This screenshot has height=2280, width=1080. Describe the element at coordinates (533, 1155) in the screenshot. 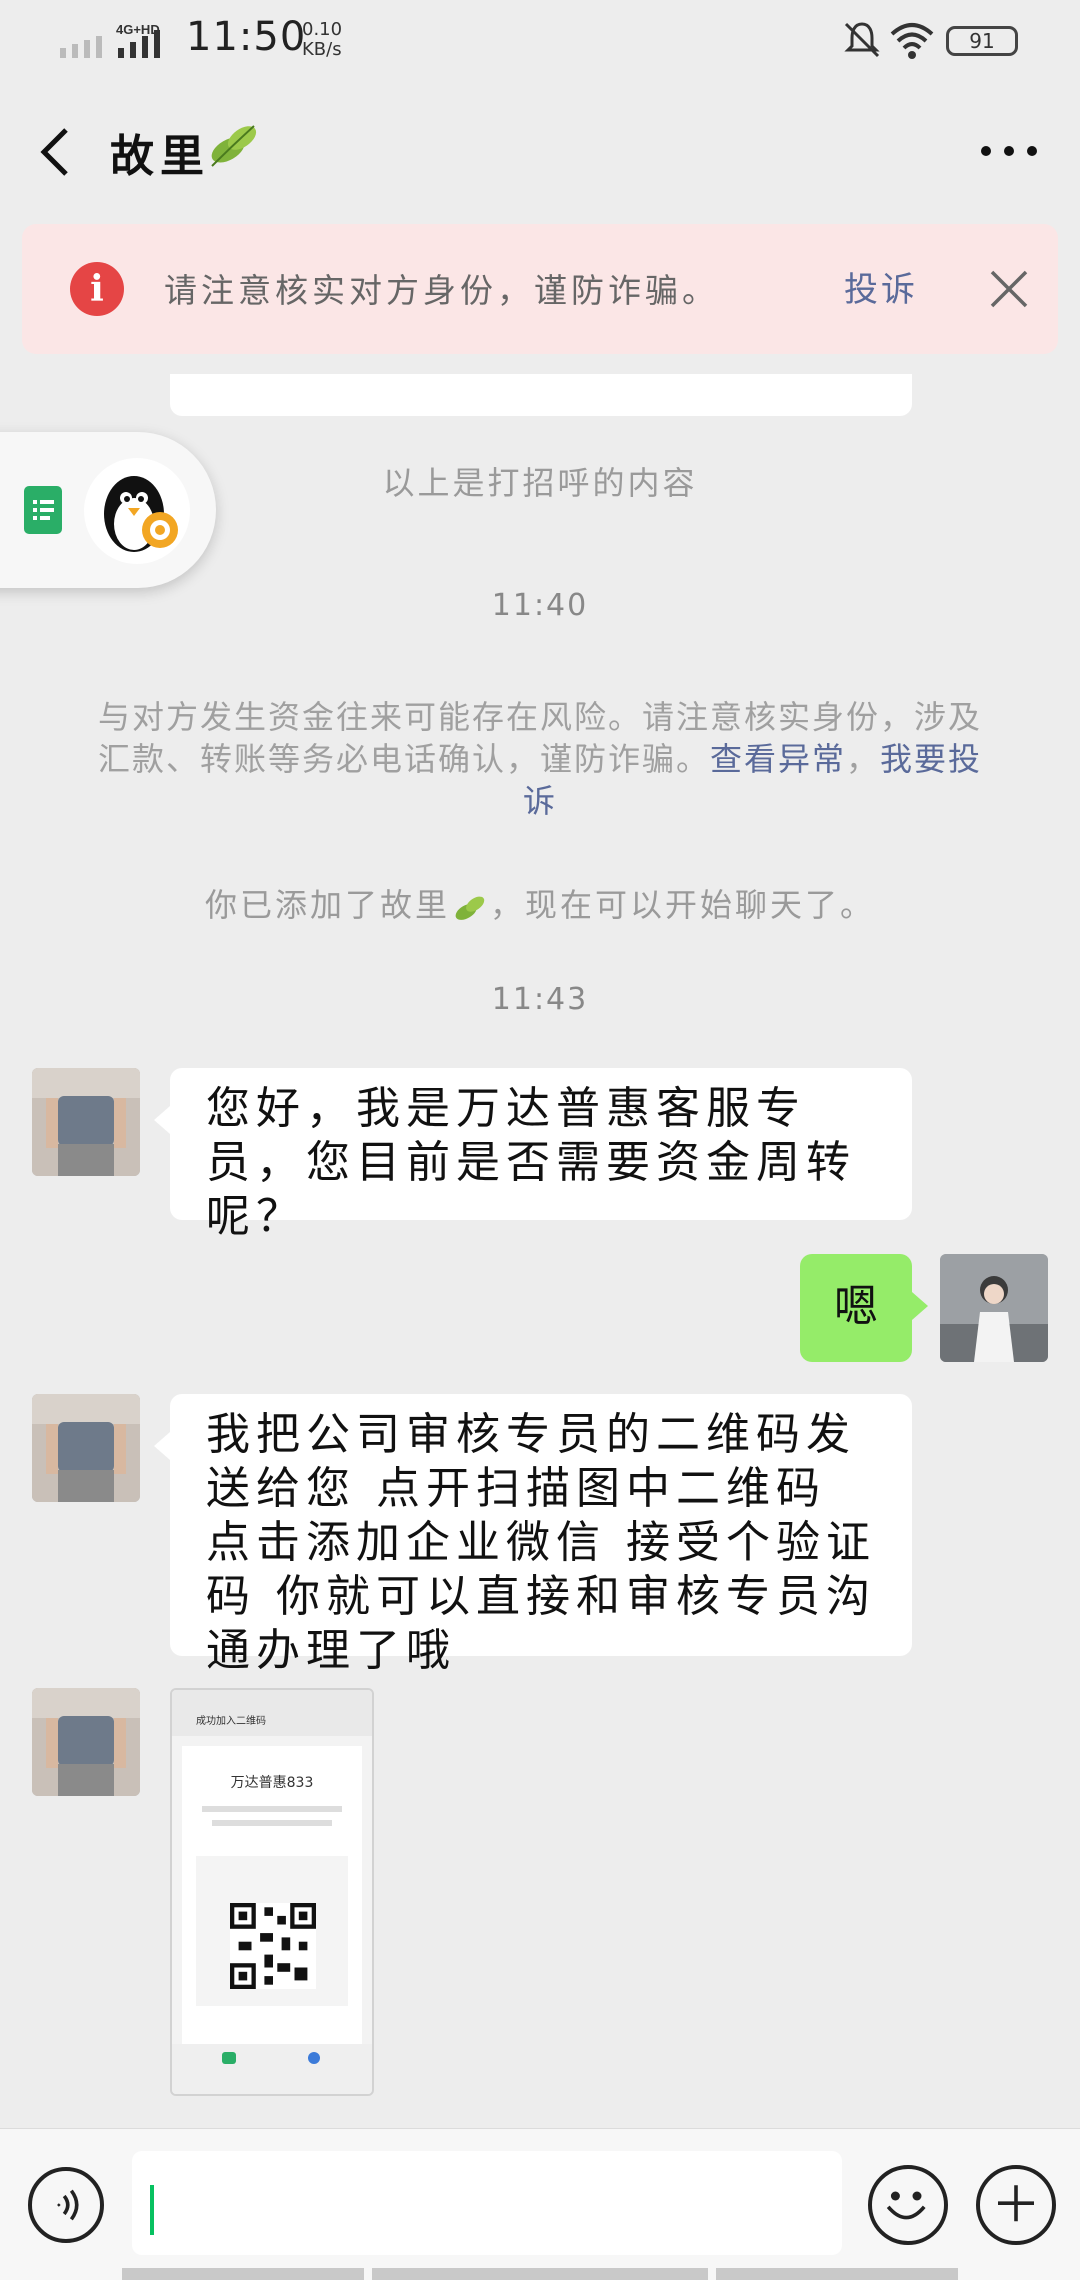

I see `message-bubble: 您好，我是万达普惠客服专员，您目前是否需要资金周转呢？` at that location.